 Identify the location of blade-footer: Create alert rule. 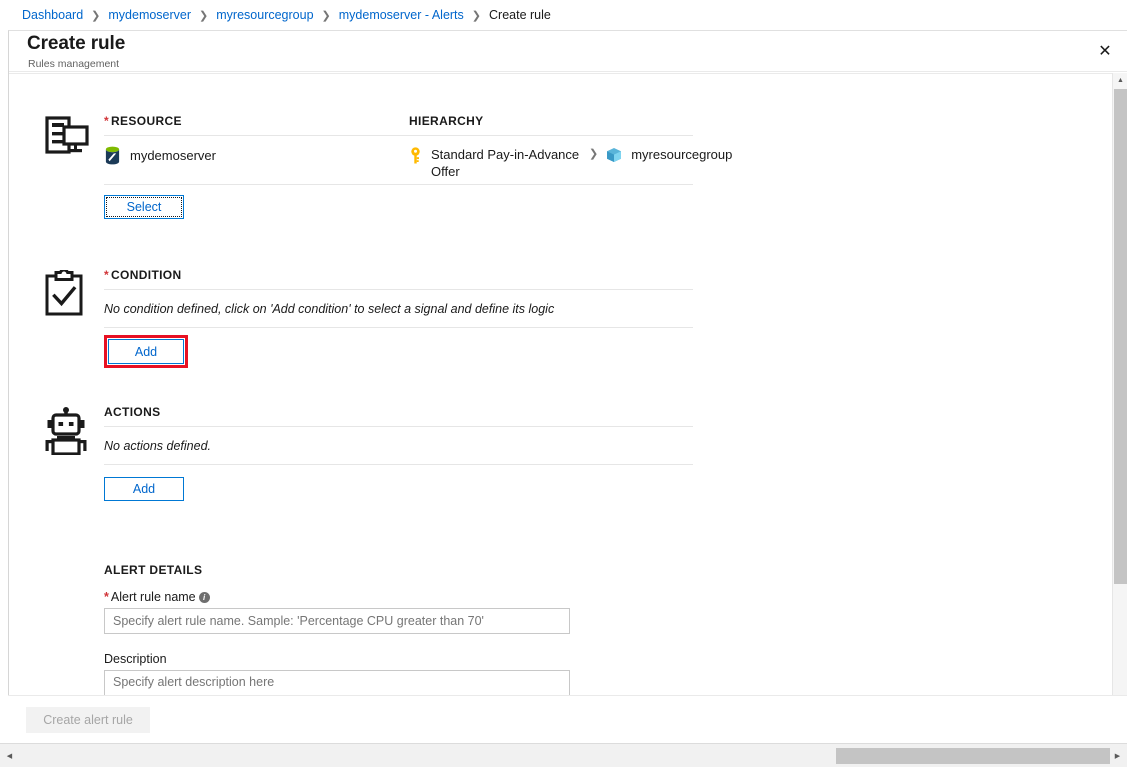
(567, 719).